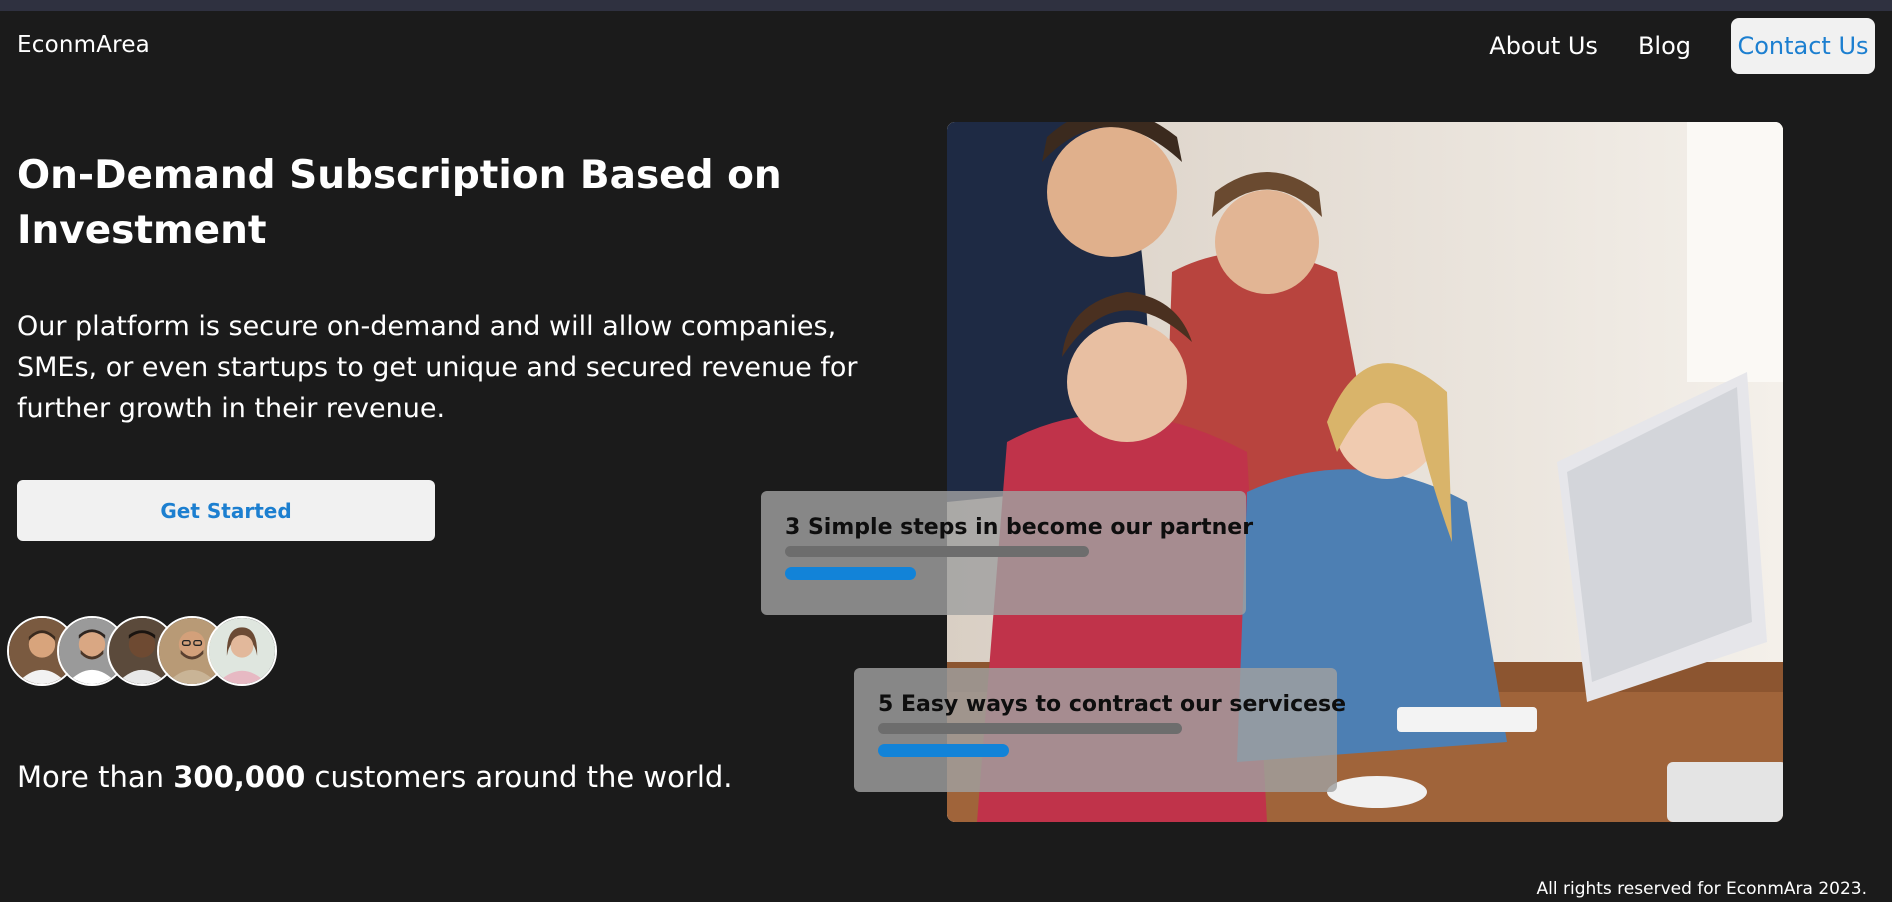 The height and width of the screenshot is (902, 1892). Describe the element at coordinates (399, 175) in the screenshot. I see `headline-line-1: On-Demand Subscription Based on` at that location.